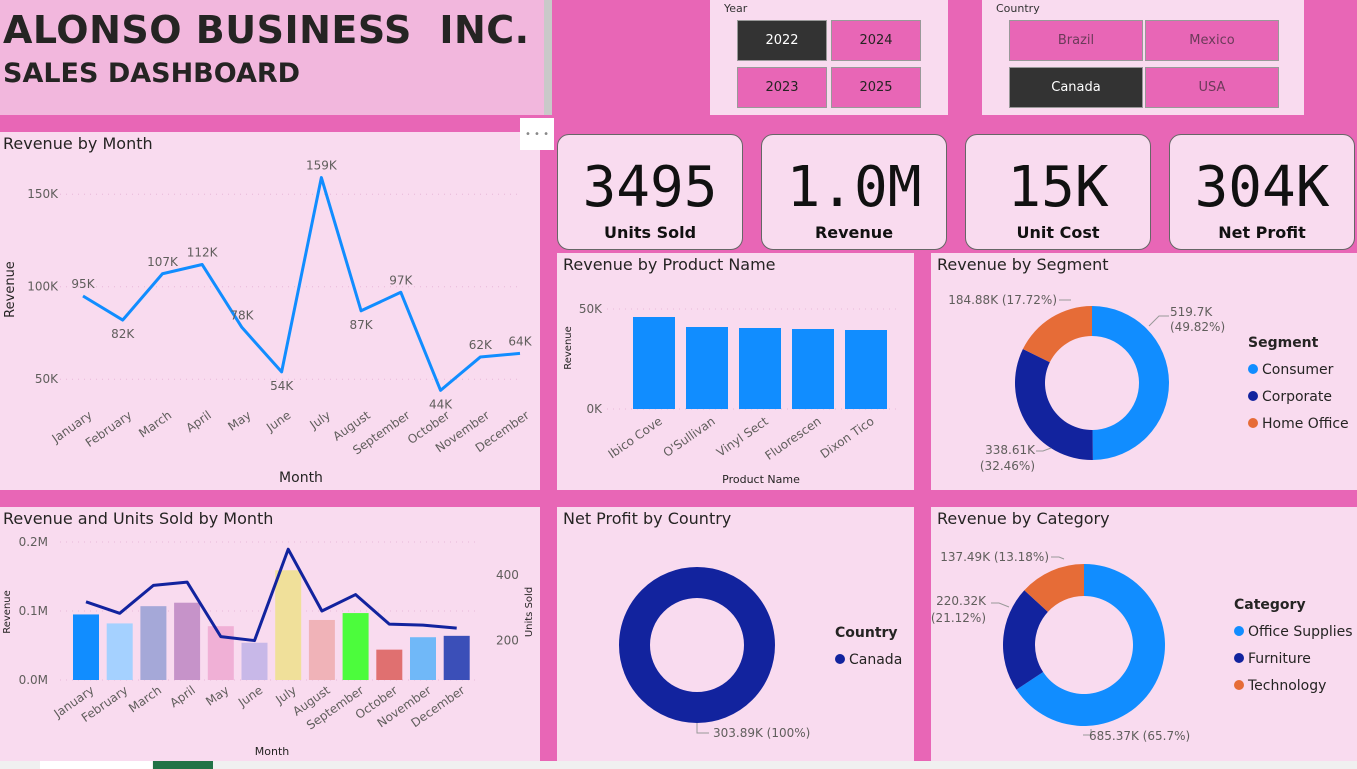 This screenshot has height=769, width=1357. I want to click on kpi-card-units-sold: 3495 Units Sold, so click(650, 192).